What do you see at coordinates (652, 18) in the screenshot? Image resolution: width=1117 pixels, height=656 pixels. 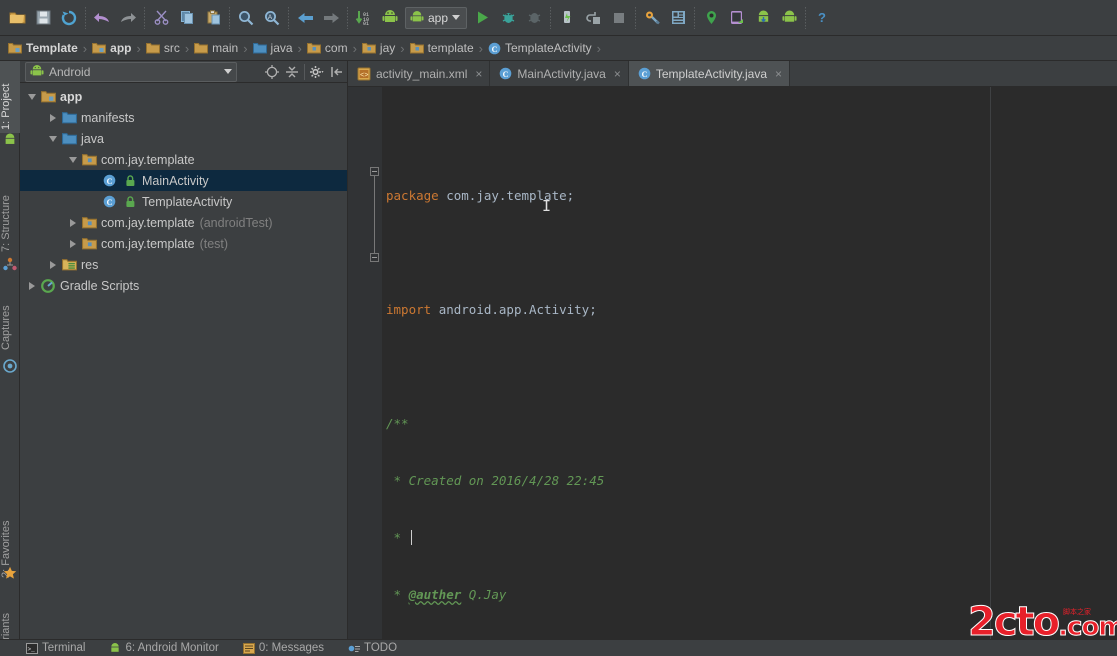 I see `project-structure-icon` at bounding box center [652, 18].